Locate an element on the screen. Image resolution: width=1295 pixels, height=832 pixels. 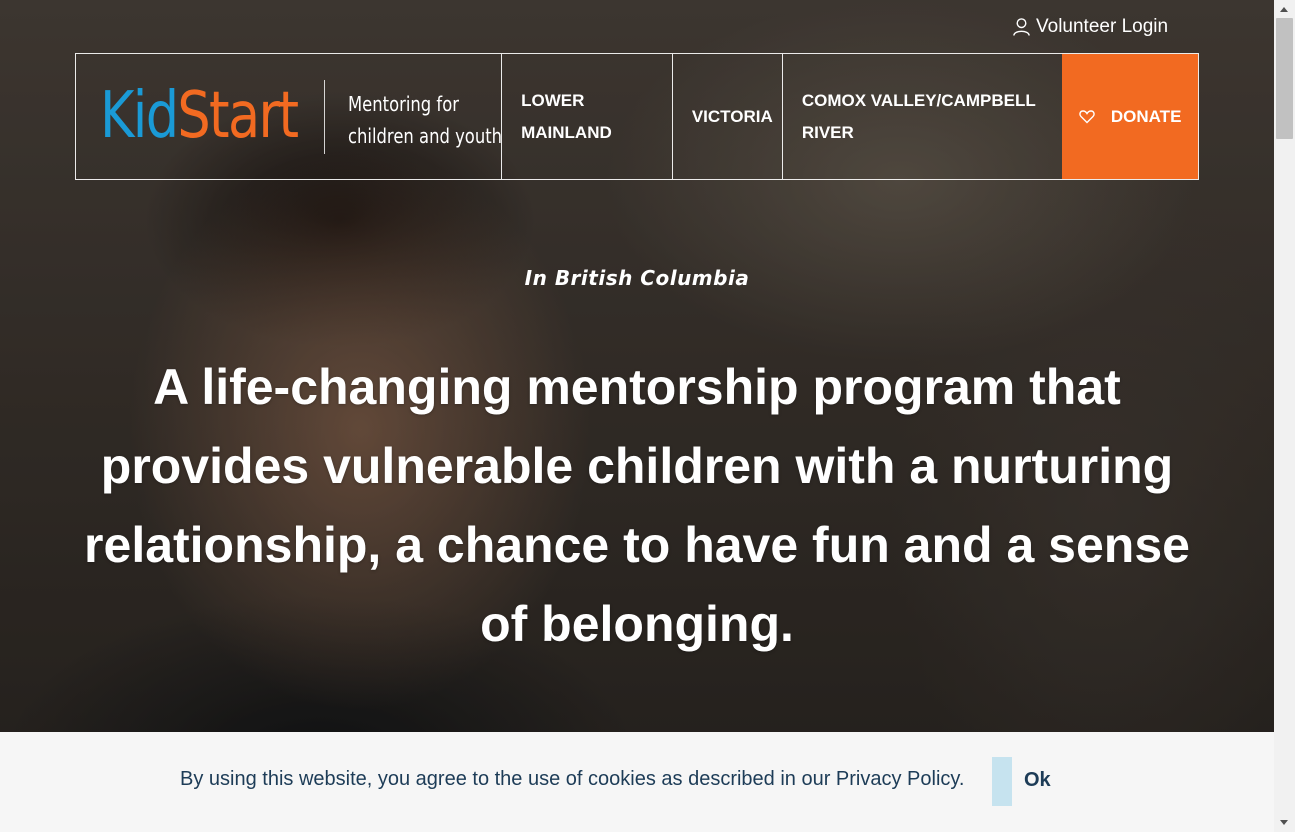
nav-item-lower-mainland: LOWER MAINLAND is located at coordinates (586, 116).